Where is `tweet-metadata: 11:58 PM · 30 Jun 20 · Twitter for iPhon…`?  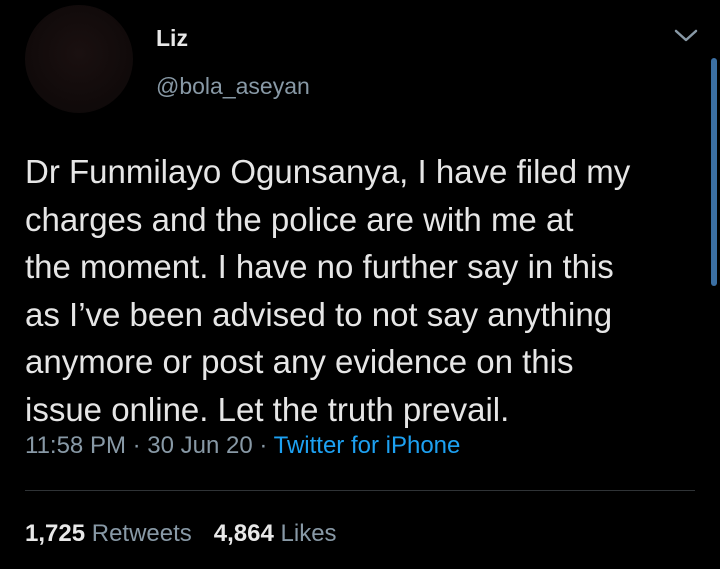
tweet-metadata: 11:58 PM · 30 Jun 20 · Twitter for iPhon… is located at coordinates (242, 446).